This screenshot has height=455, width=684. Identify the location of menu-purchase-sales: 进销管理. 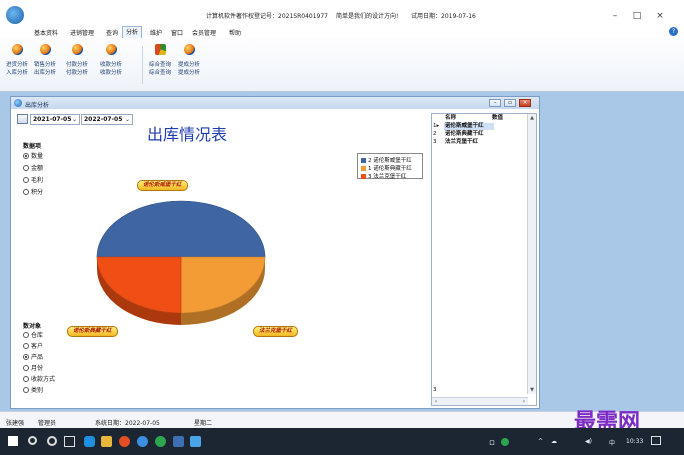
(82, 32).